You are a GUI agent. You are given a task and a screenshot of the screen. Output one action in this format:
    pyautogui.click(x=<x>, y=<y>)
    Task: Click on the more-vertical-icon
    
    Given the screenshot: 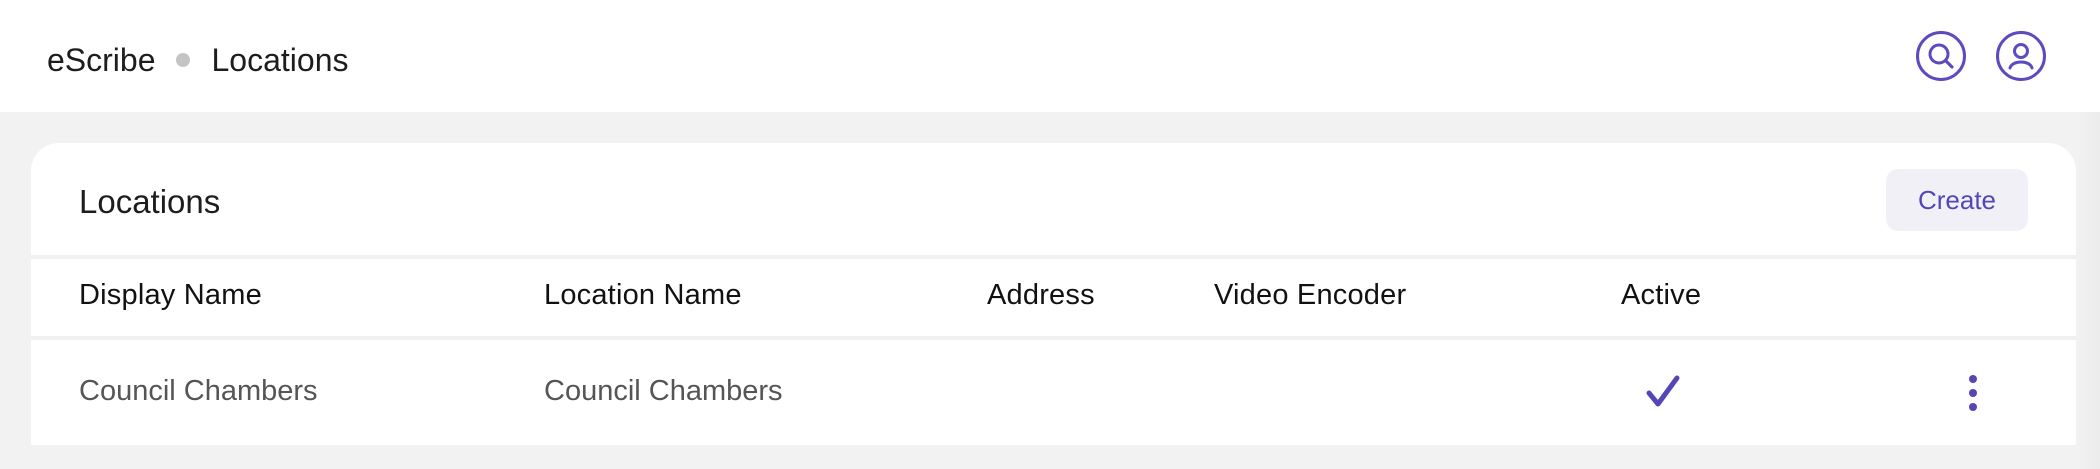 What is the action you would take?
    pyautogui.click(x=1973, y=393)
    